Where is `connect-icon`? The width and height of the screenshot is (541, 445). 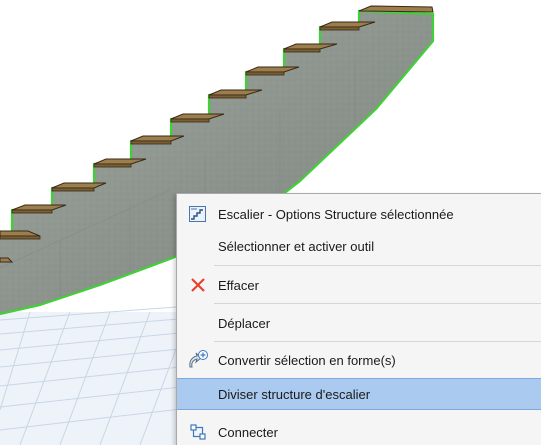 connect-icon is located at coordinates (198, 432).